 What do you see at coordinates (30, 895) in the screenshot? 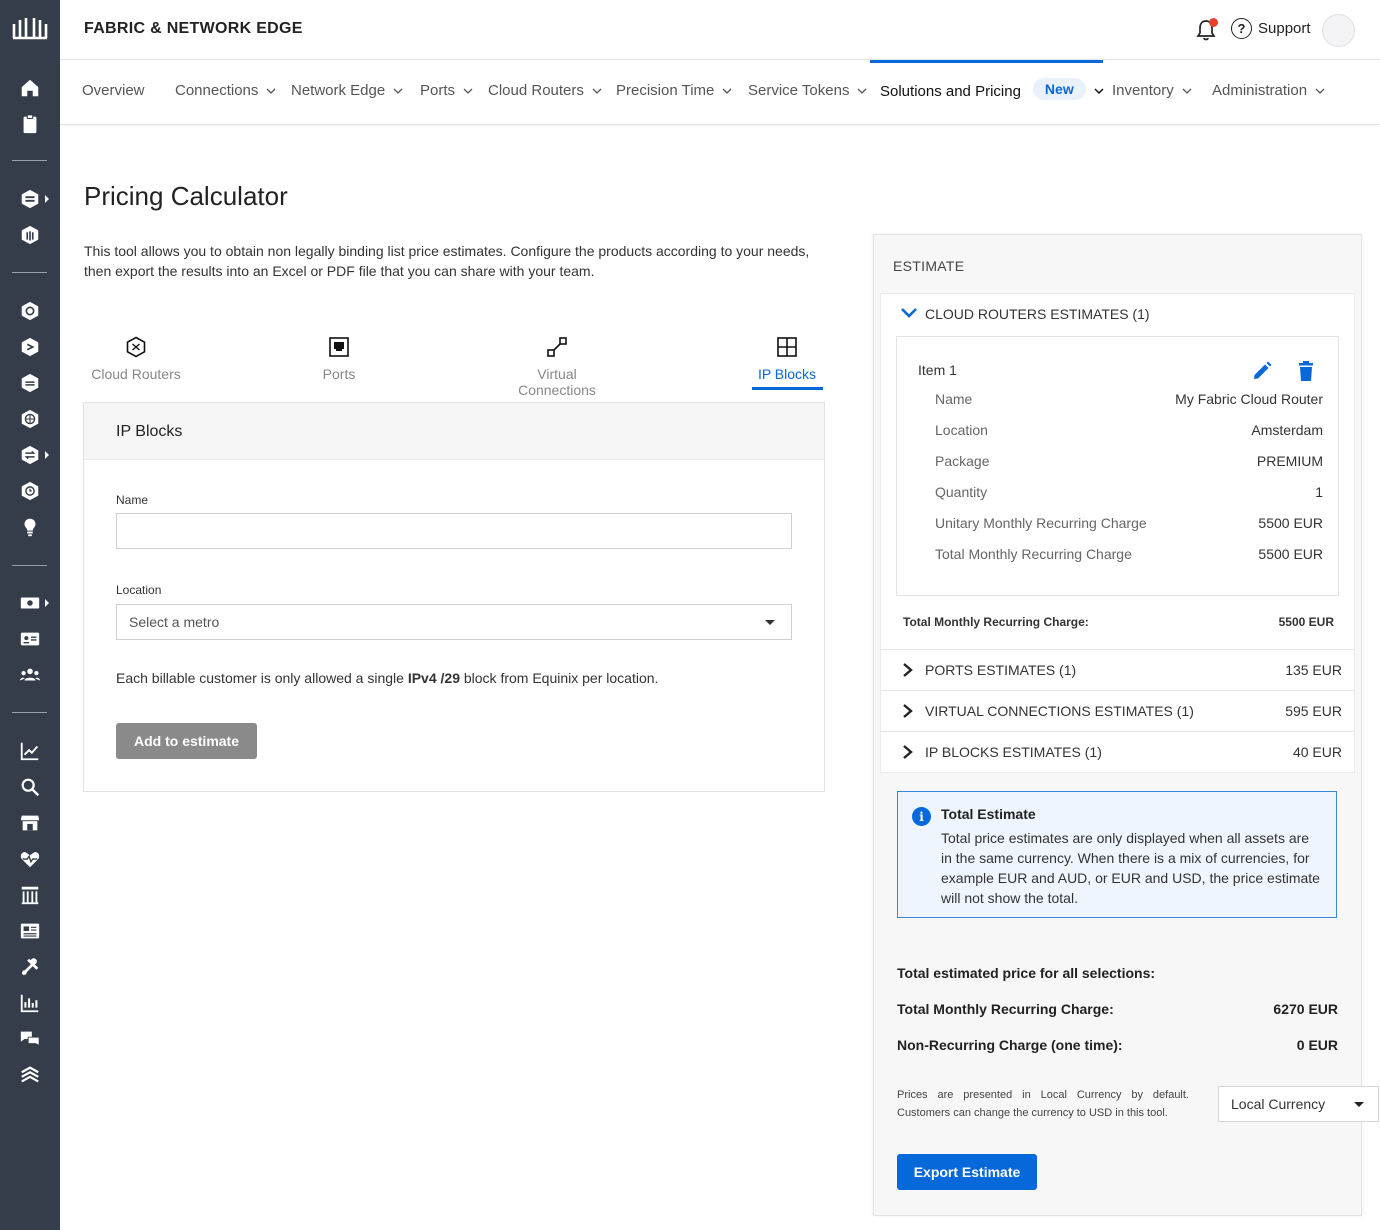
I see `columns-icon` at bounding box center [30, 895].